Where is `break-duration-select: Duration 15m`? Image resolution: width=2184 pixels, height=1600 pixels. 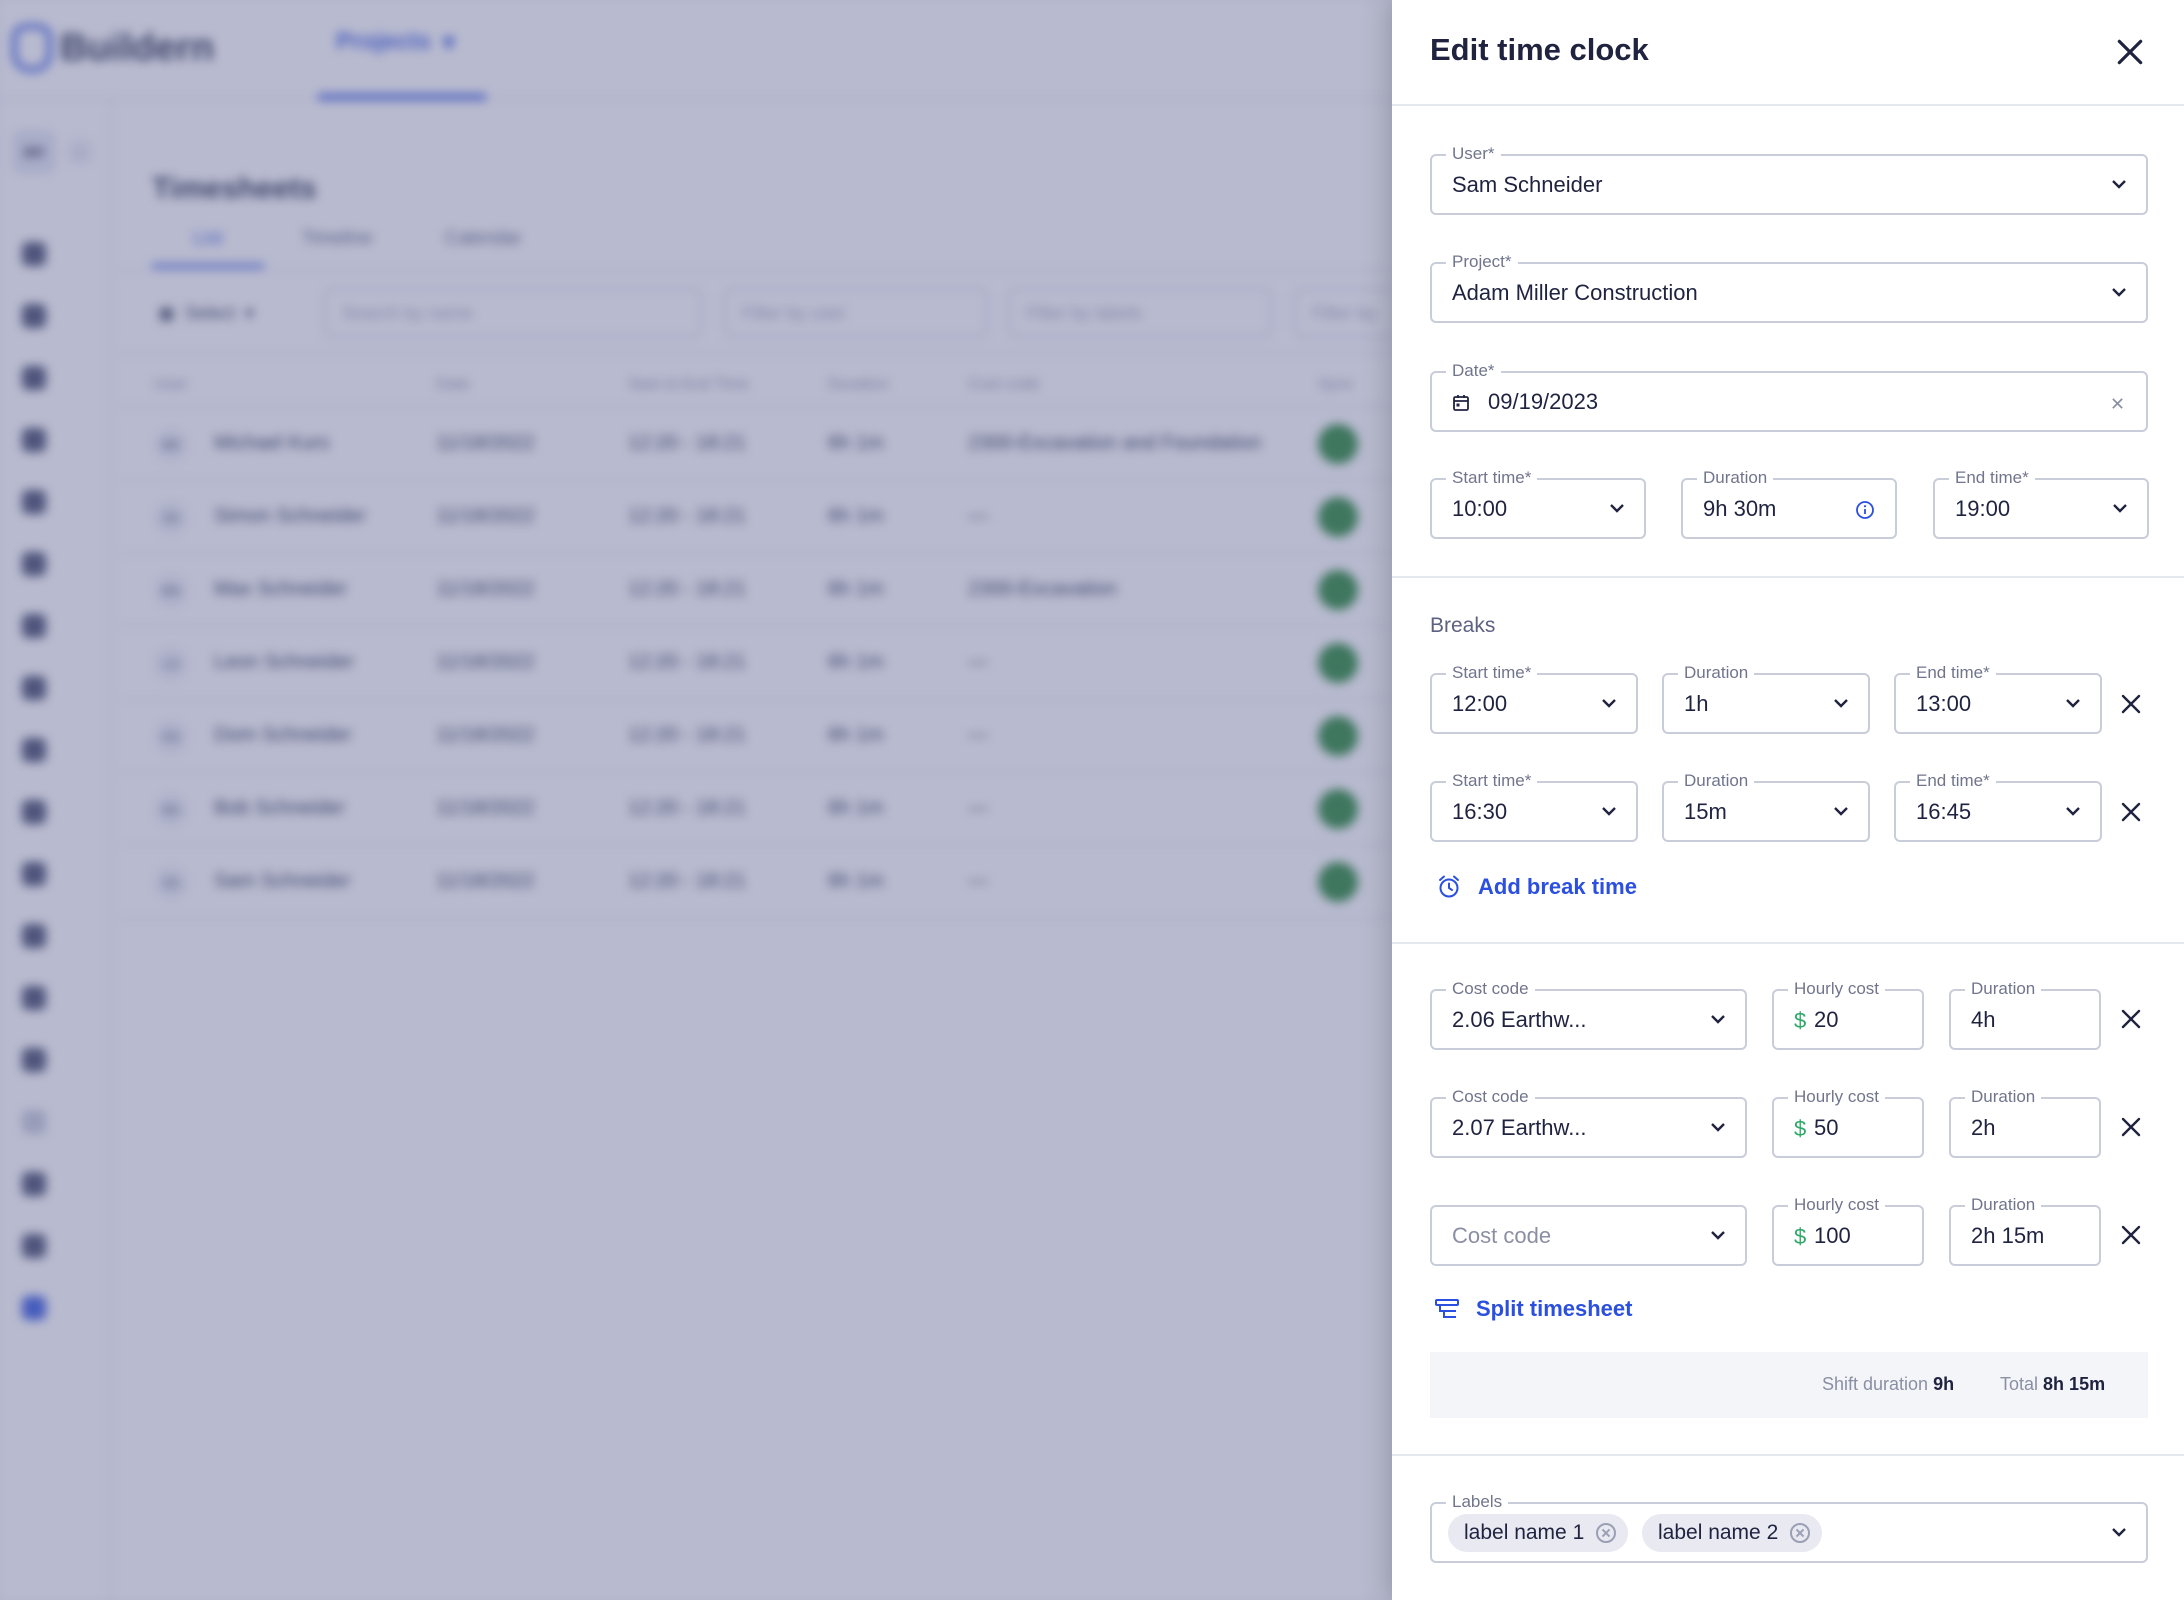 break-duration-select: Duration 15m is located at coordinates (1766, 806).